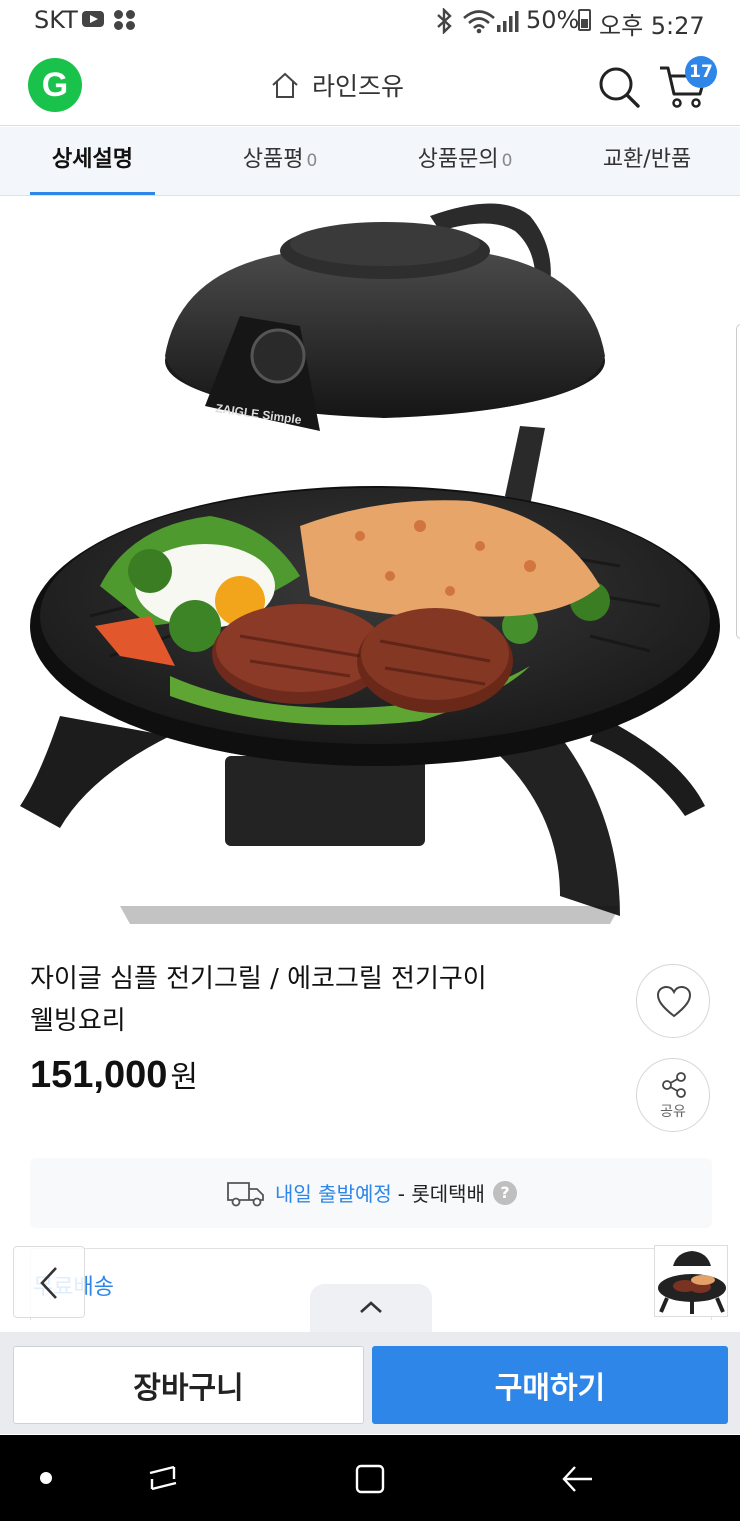 The width and height of the screenshot is (740, 1521). I want to click on tab-label: 상세설명, so click(92, 159).